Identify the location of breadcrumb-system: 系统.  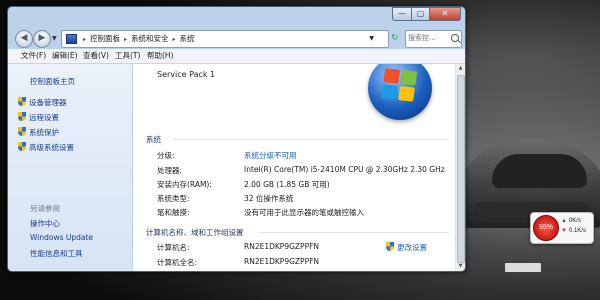
(187, 38).